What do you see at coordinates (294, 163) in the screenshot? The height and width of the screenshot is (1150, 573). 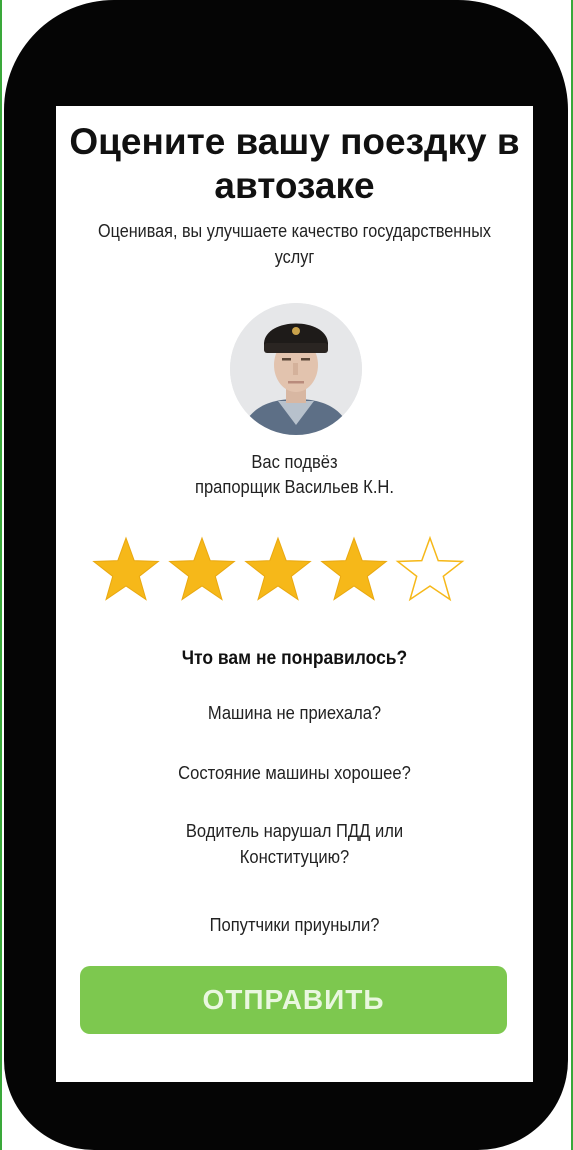 I see `page-title: Оцените вашу поездку в автозаке` at bounding box center [294, 163].